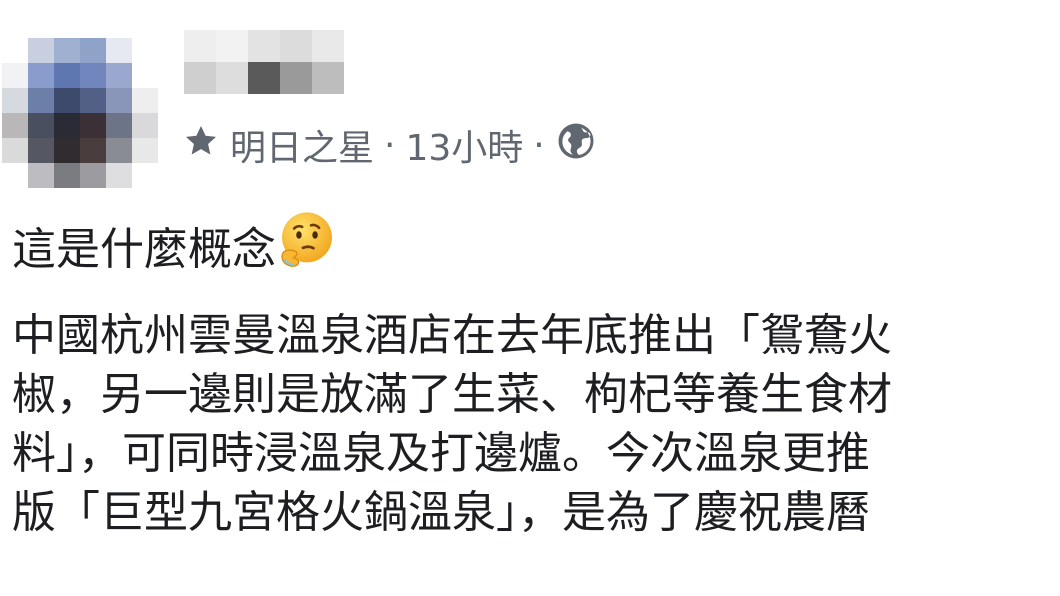 The image size is (1060, 596). What do you see at coordinates (264, 62) in the screenshot?
I see `poster-name-blurred` at bounding box center [264, 62].